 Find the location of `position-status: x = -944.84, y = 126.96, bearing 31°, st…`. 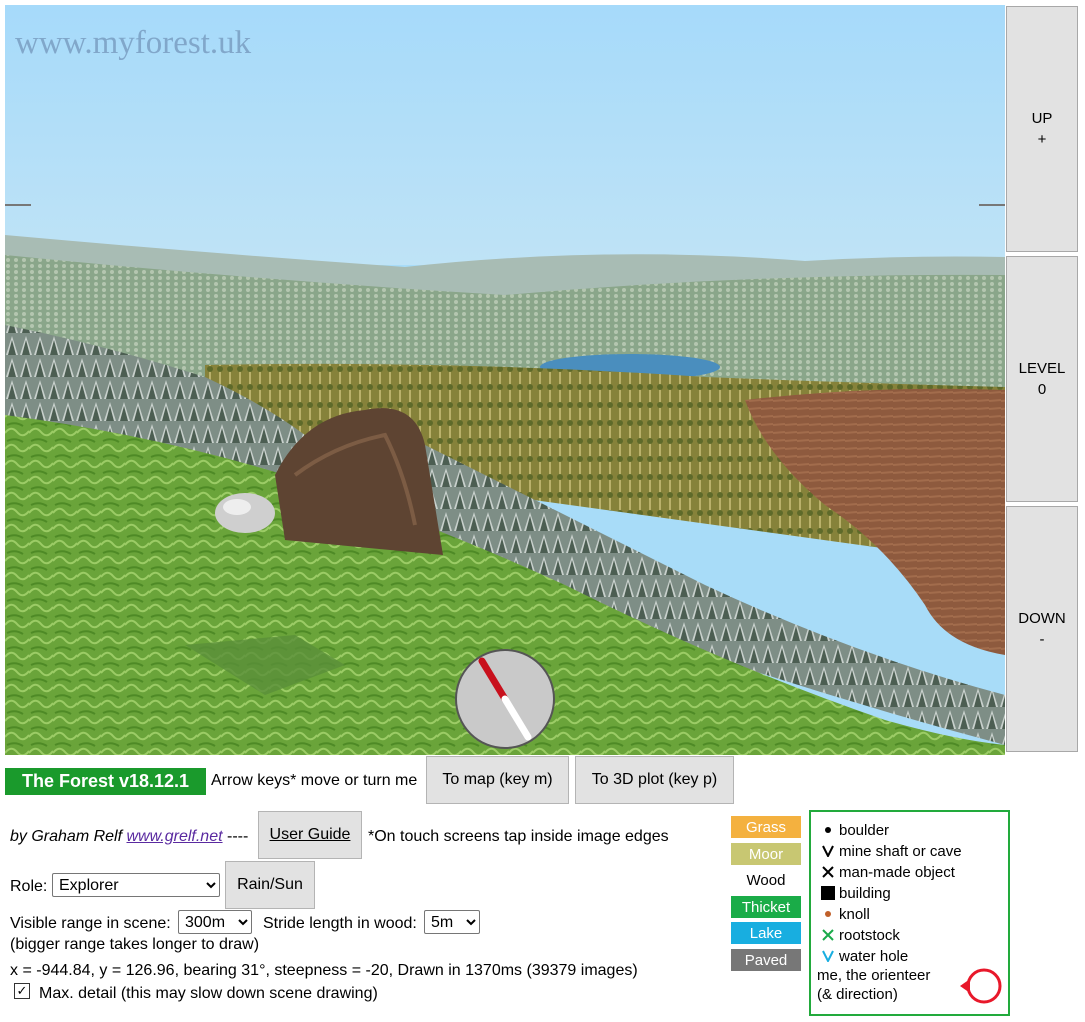

position-status: x = -944.84, y = 126.96, bearing 31°, st… is located at coordinates (324, 970).